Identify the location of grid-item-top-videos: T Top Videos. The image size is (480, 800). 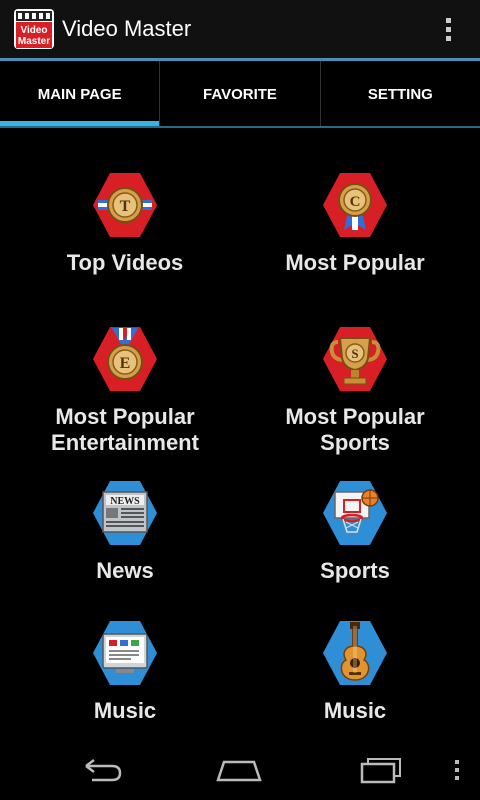
(125, 223).